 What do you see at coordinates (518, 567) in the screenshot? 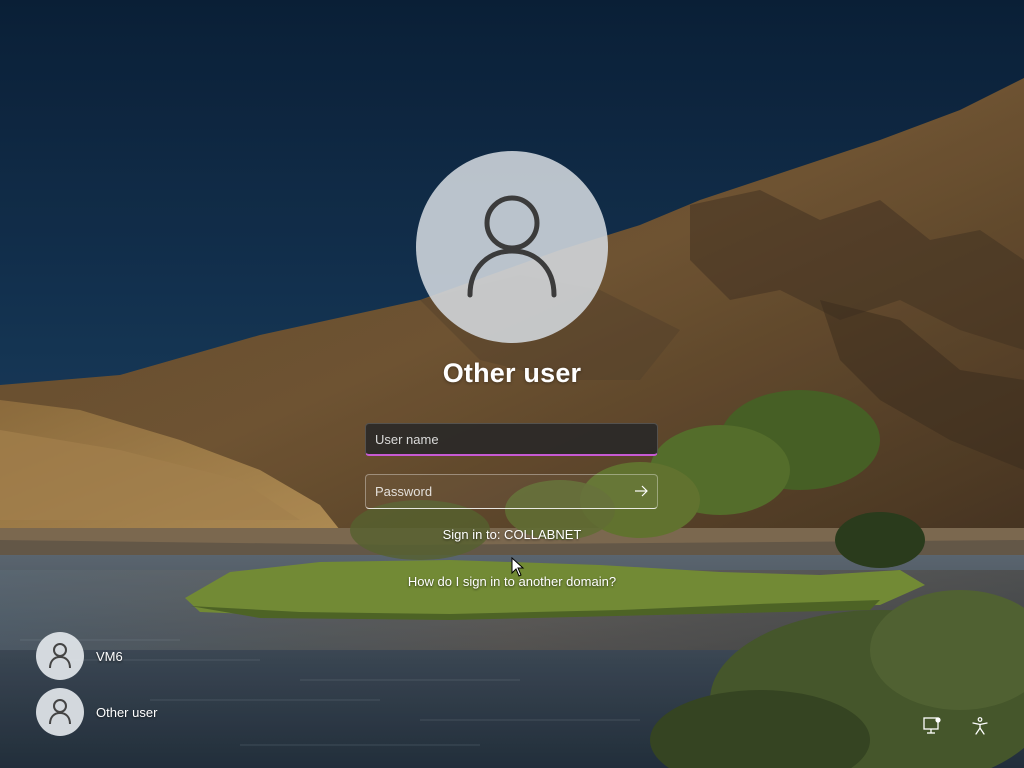
I see `mouse-cursor-icon` at bounding box center [518, 567].